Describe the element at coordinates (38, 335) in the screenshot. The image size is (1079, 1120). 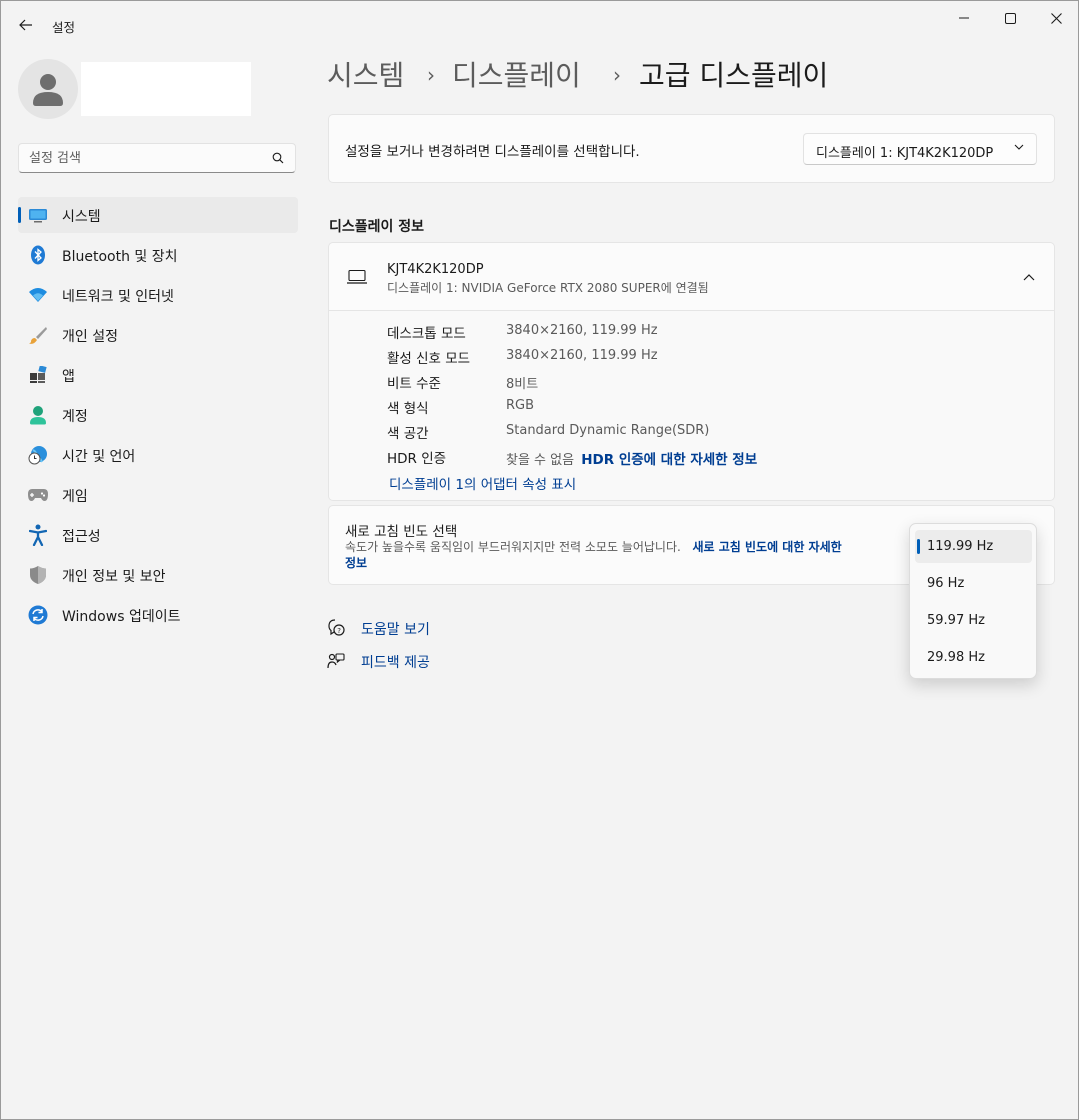
I see `brush-icon` at that location.